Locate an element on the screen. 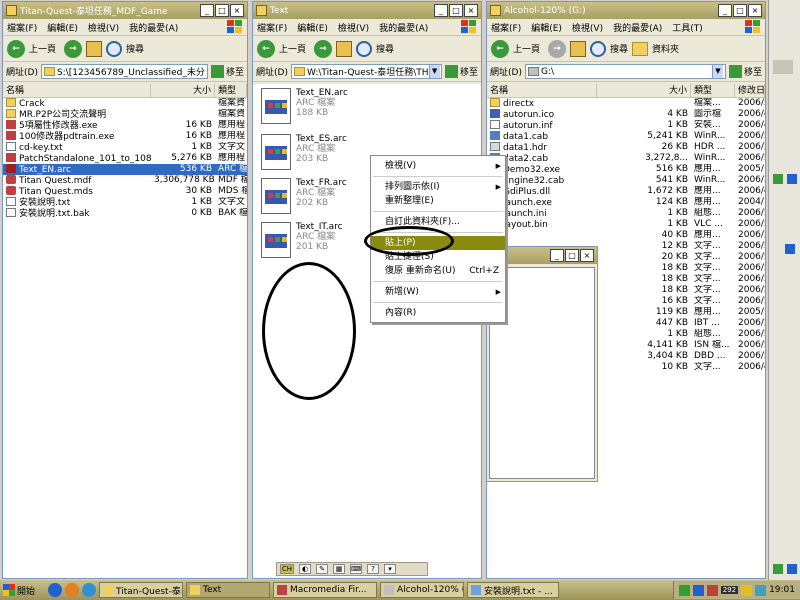 The height and width of the screenshot is (600, 800). table-row: autorun.inf 1 KB 安裝... 2006/4/ is located at coordinates (626, 125).